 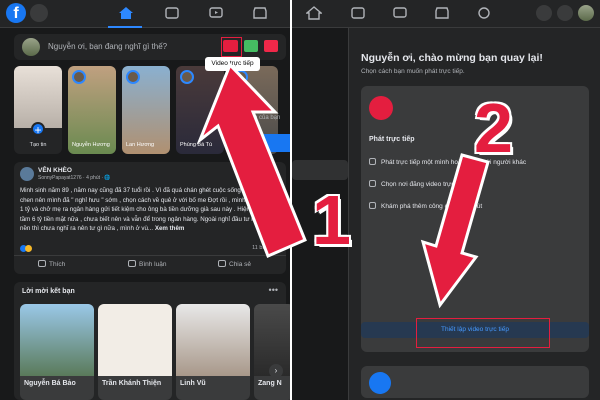 What do you see at coordinates (272, 352) in the screenshot?
I see `friend-card: Zang N` at bounding box center [272, 352].